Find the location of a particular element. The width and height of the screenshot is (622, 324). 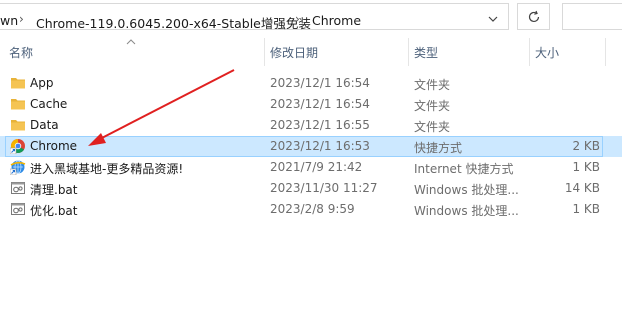

file-name: App is located at coordinates (42, 83).